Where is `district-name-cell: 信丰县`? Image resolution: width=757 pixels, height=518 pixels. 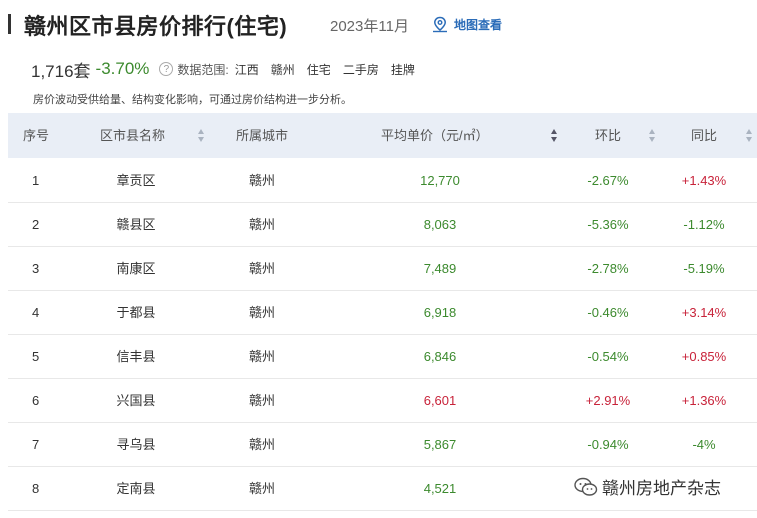
district-name-cell: 信丰县 is located at coordinates (136, 356).